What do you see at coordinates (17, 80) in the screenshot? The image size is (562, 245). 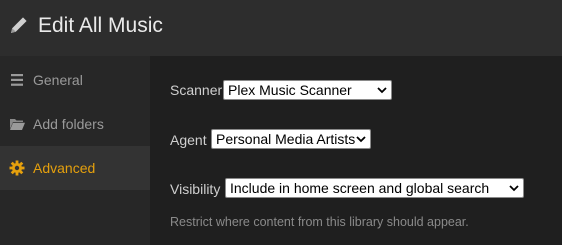 I see `list-icon` at bounding box center [17, 80].